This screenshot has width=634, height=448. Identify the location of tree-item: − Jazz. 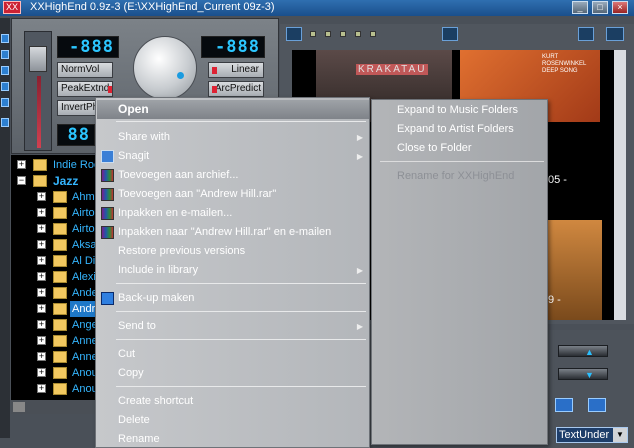
(54, 181).